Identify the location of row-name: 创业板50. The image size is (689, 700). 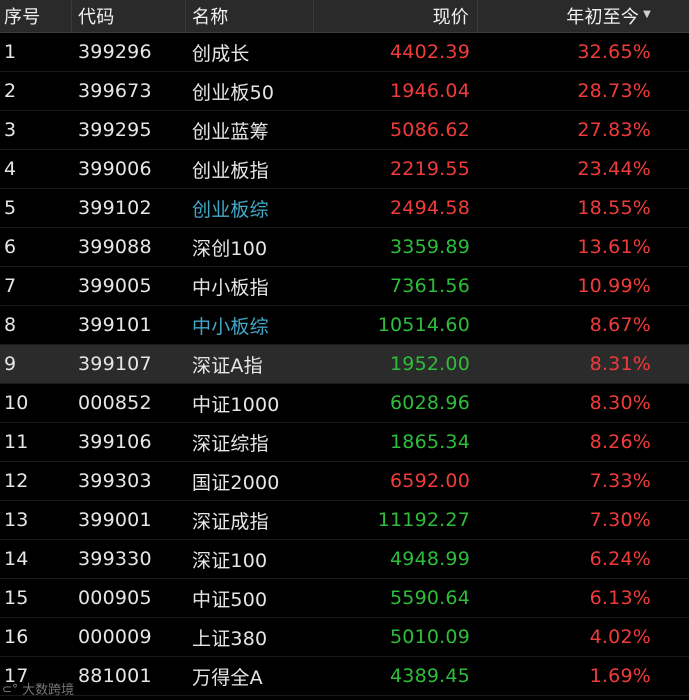
(233, 92).